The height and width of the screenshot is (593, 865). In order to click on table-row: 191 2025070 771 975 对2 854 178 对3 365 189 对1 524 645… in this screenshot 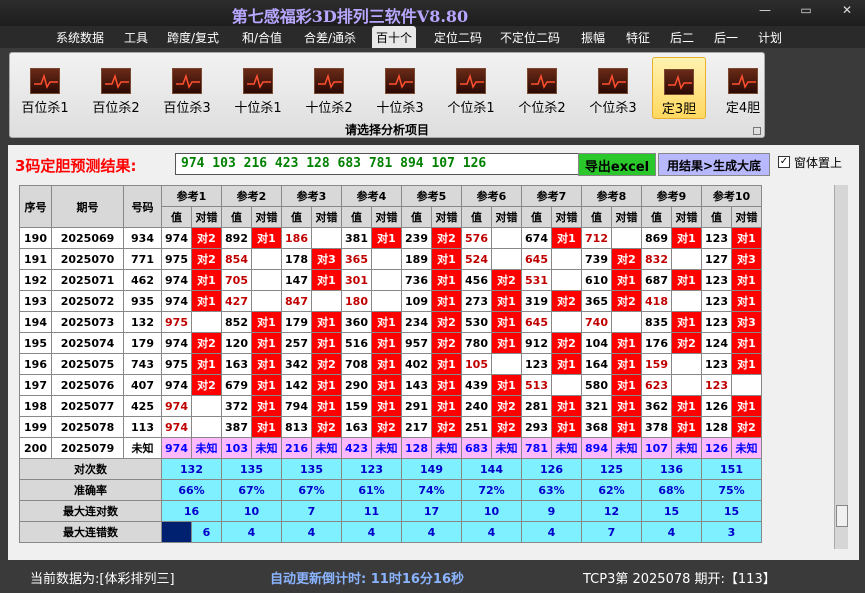, I will do `click(390, 259)`.